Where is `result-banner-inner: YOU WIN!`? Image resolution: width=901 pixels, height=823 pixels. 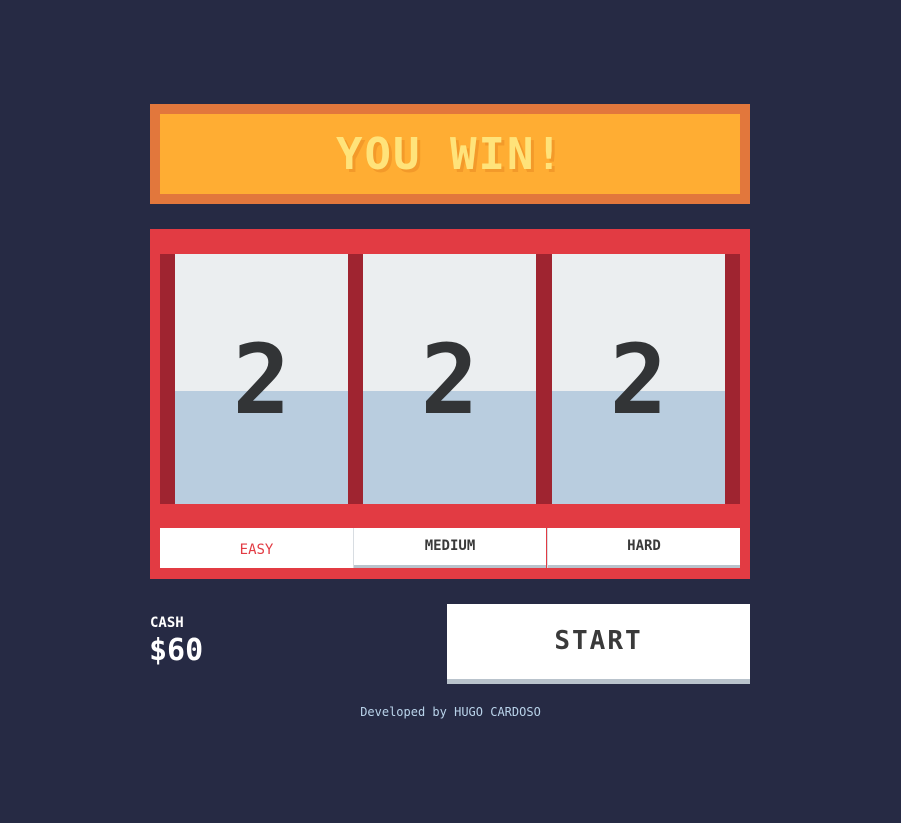 result-banner-inner: YOU WIN! is located at coordinates (450, 154).